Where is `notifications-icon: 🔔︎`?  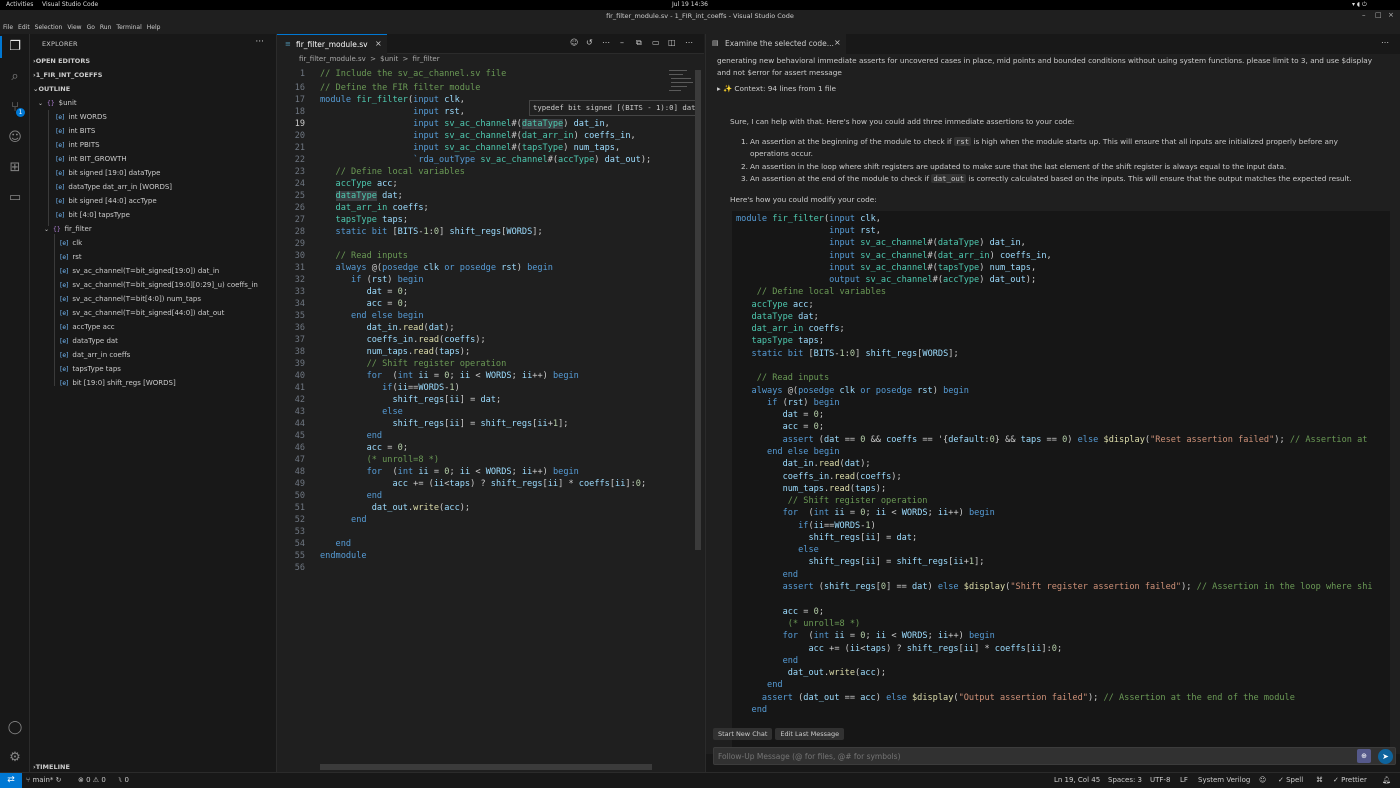
notifications-icon: 🔔︎ is located at coordinates (1386, 780).